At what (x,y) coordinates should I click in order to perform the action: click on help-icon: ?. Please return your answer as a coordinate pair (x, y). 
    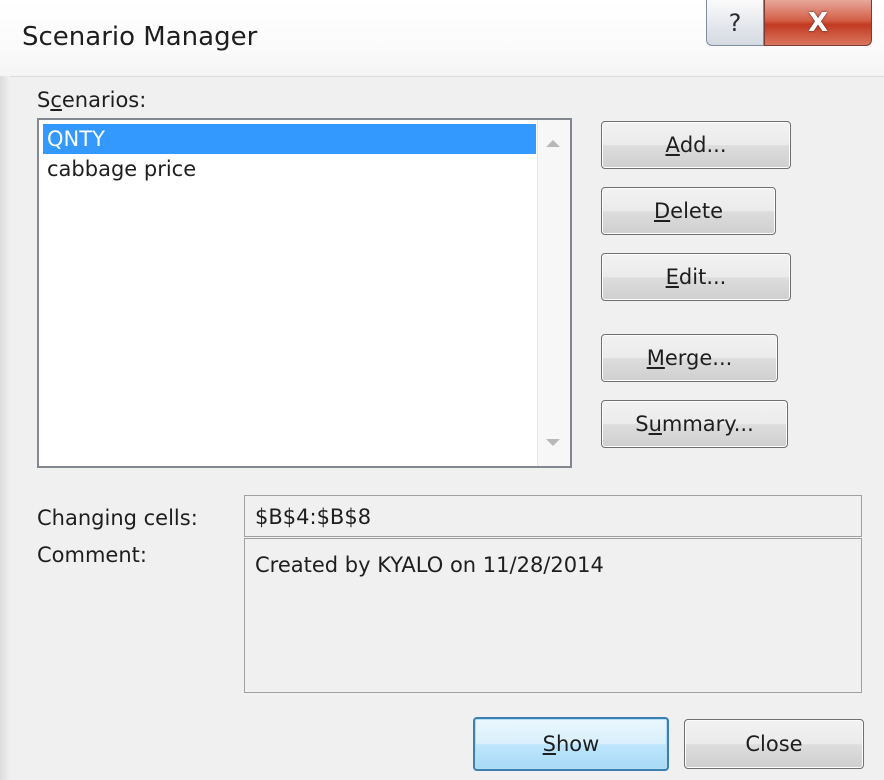
    Looking at the image, I should click on (735, 22).